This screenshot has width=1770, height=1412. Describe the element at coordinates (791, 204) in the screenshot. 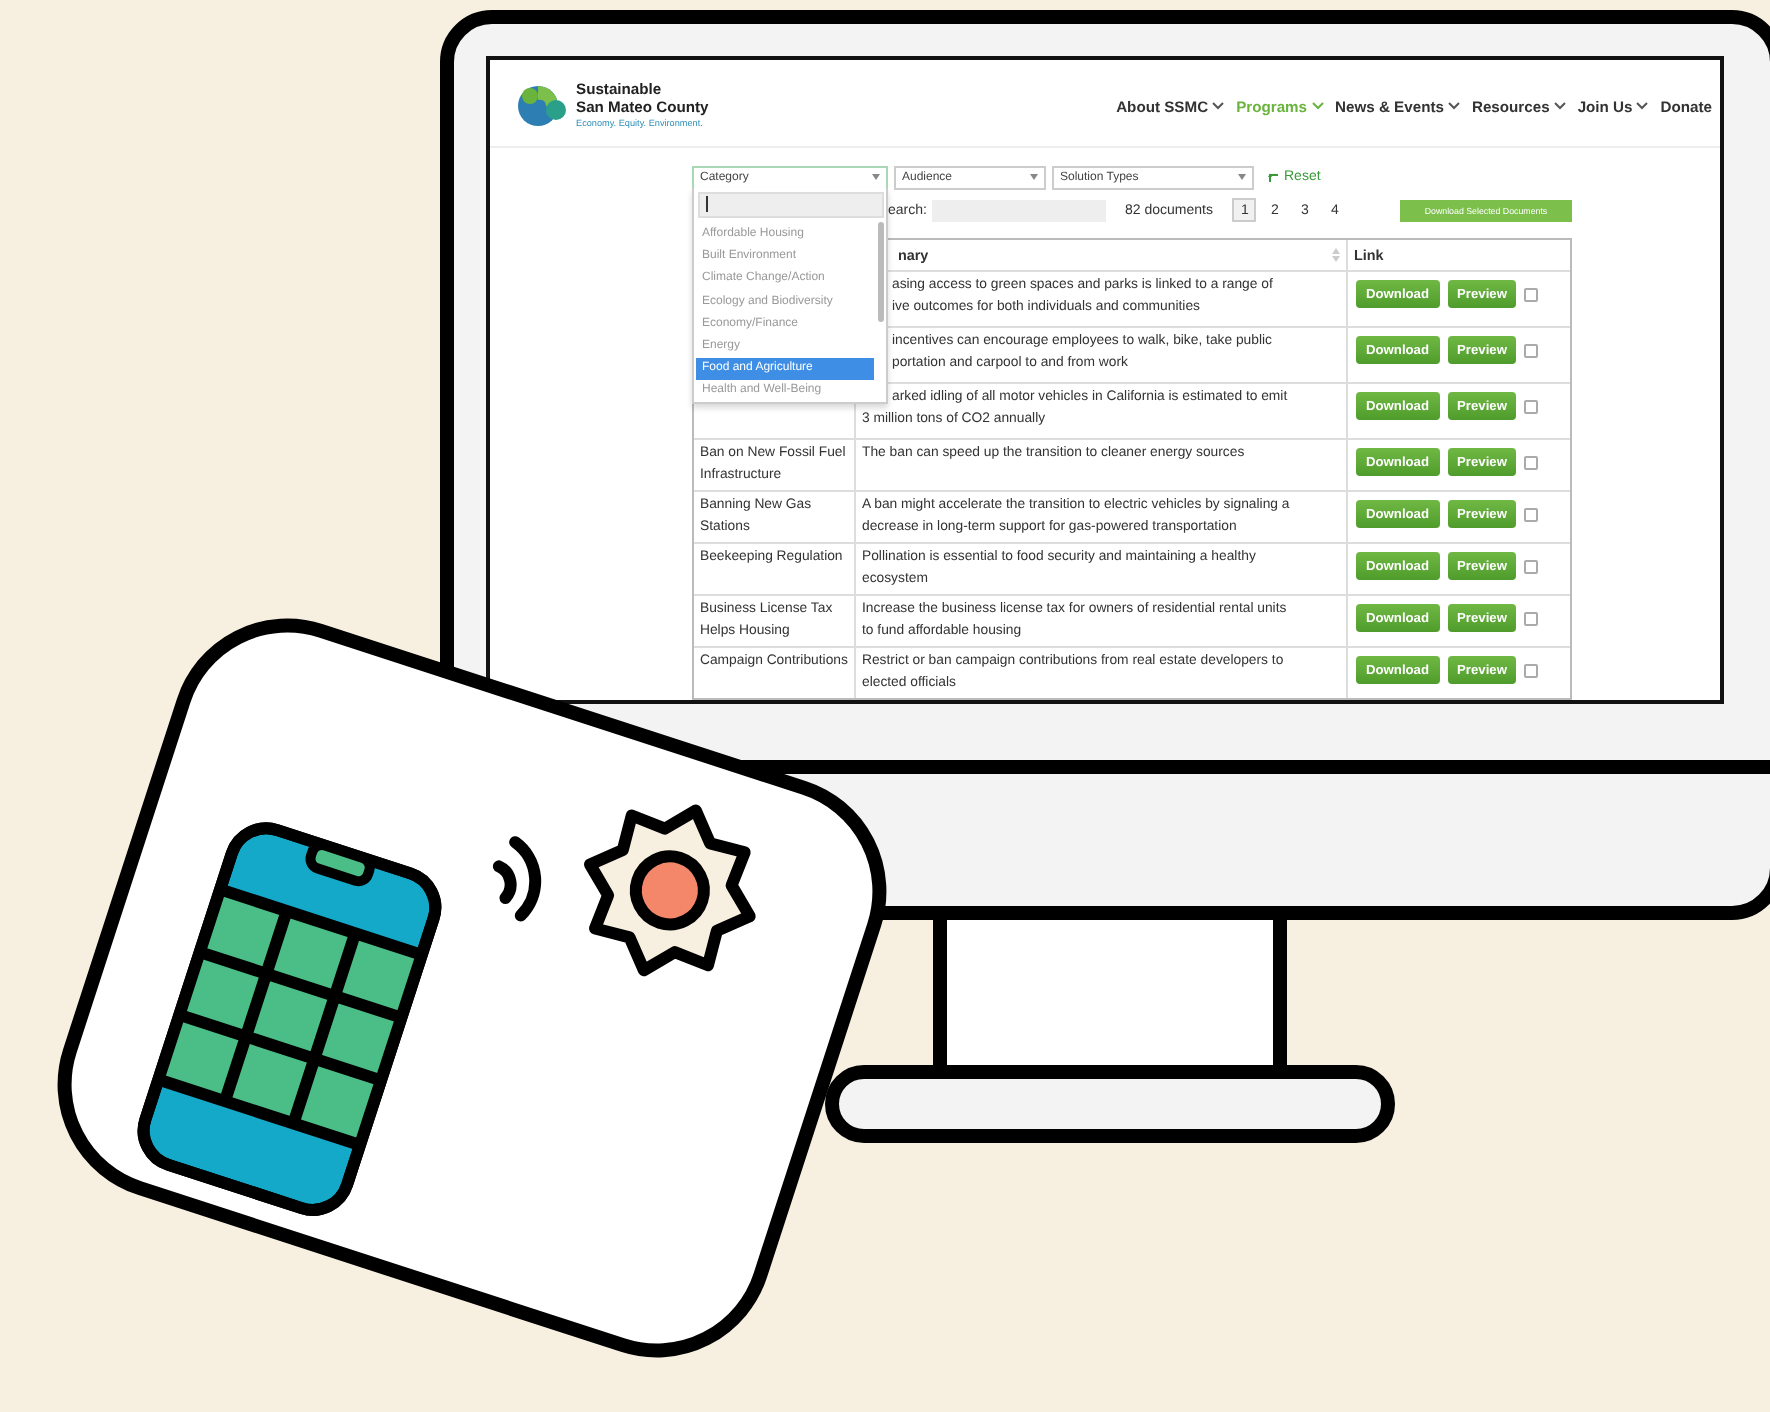

I see `dropdown-search-field` at that location.